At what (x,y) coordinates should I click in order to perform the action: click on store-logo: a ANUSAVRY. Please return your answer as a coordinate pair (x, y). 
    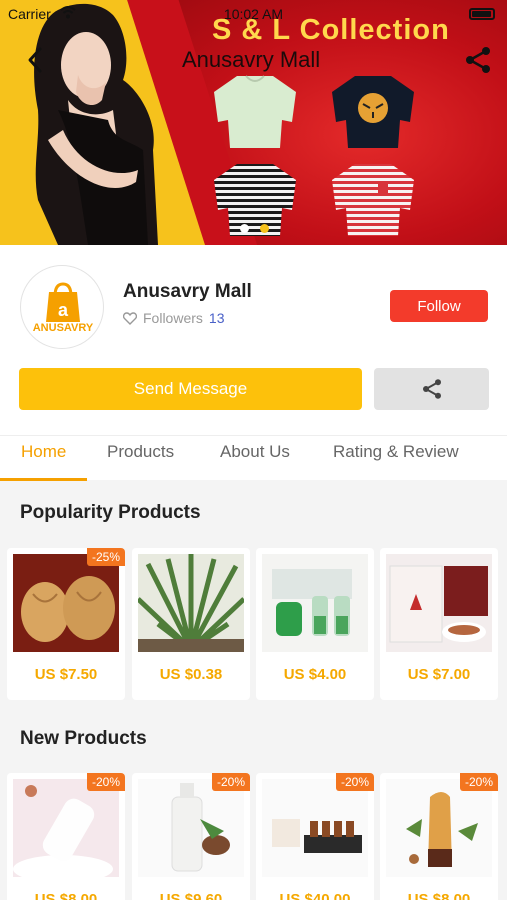
    Looking at the image, I should click on (62, 307).